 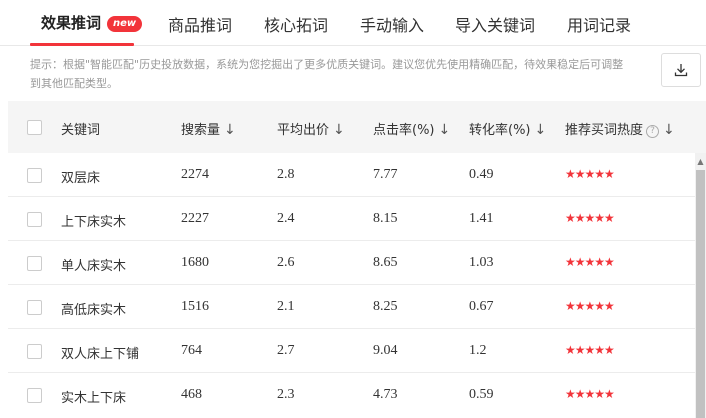 I want to click on header-keyword: 关键词, so click(x=81, y=130).